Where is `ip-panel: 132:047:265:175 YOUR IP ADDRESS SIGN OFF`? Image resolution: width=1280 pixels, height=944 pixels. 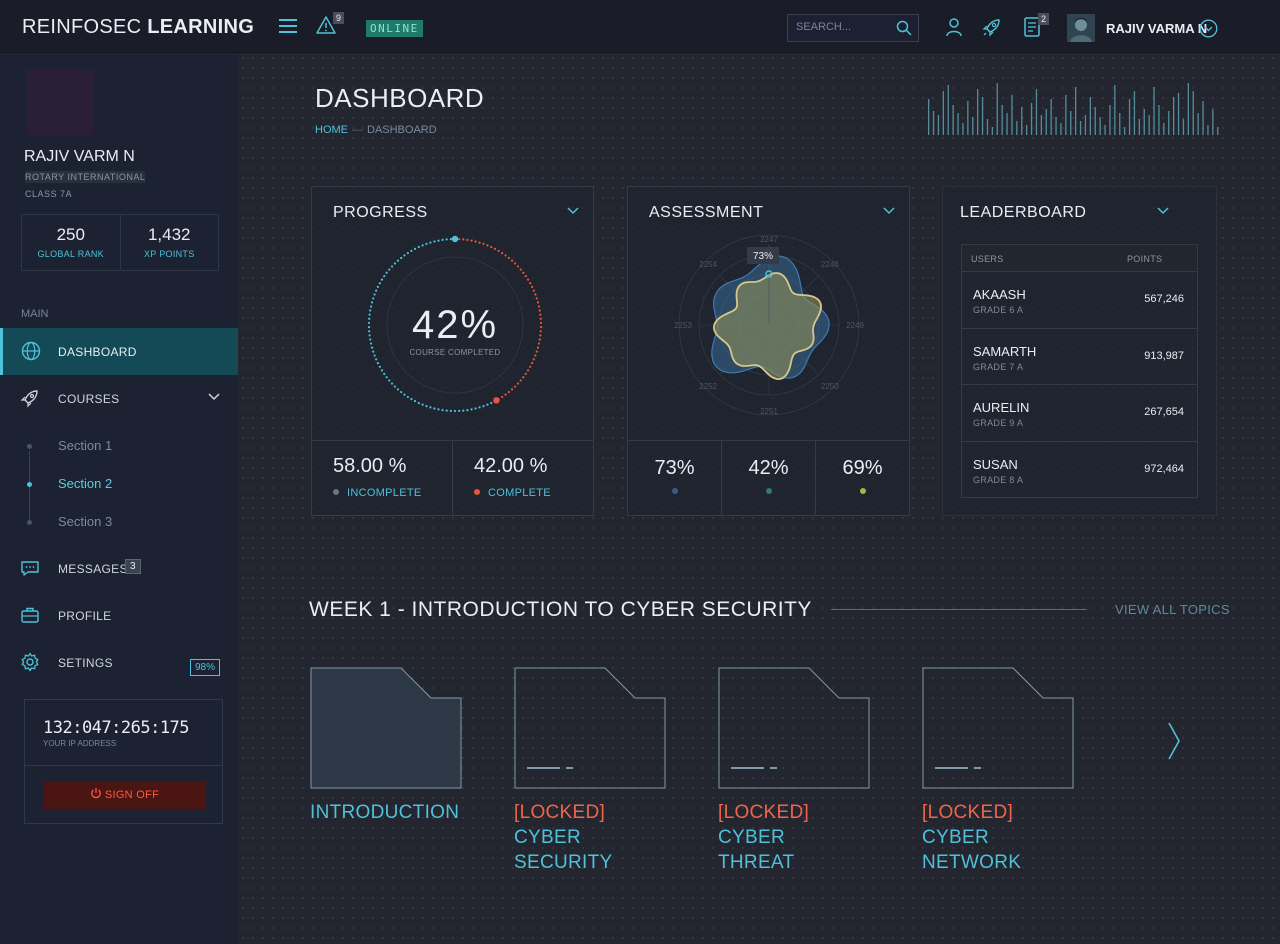
ip-panel: 132:047:265:175 YOUR IP ADDRESS SIGN OFF is located at coordinates (123, 761).